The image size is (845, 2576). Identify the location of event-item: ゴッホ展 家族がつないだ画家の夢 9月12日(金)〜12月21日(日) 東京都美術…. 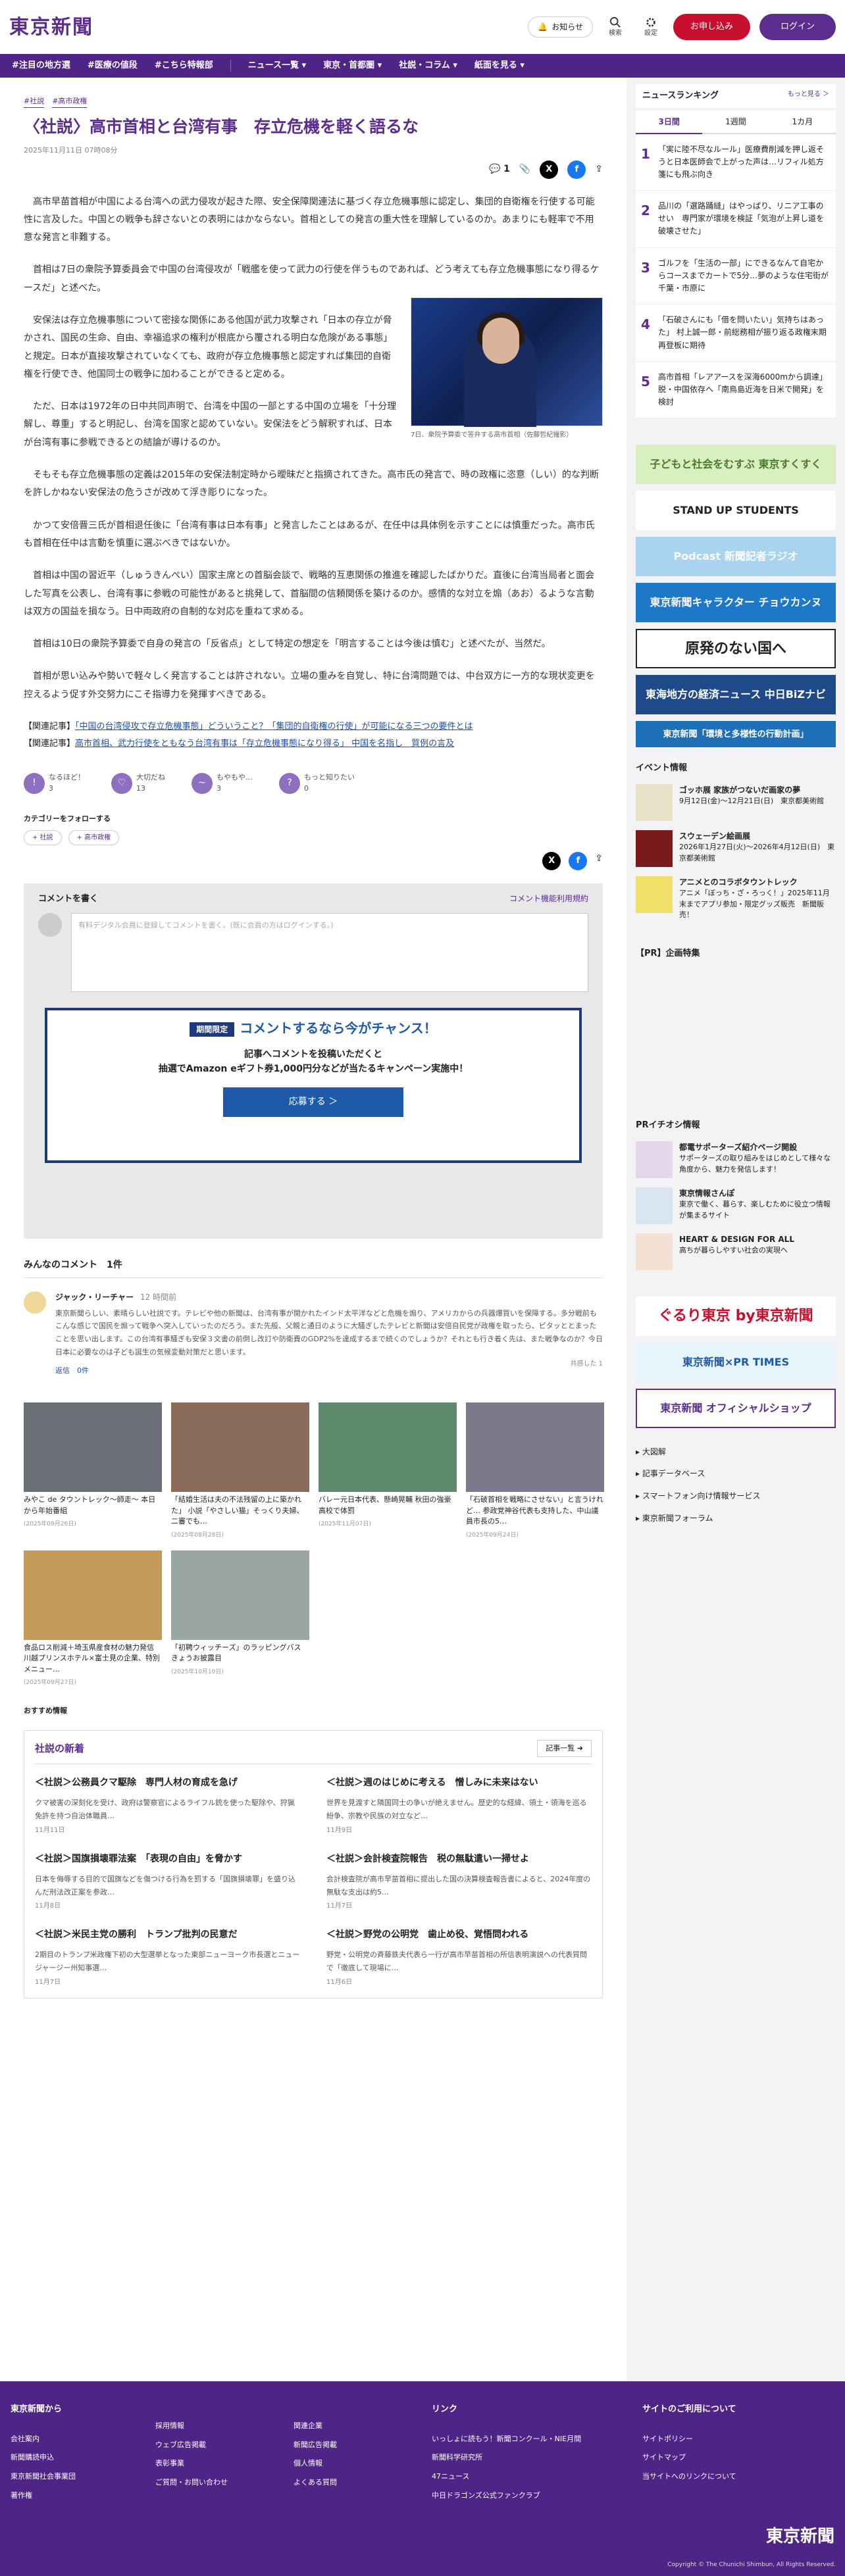
(736, 802).